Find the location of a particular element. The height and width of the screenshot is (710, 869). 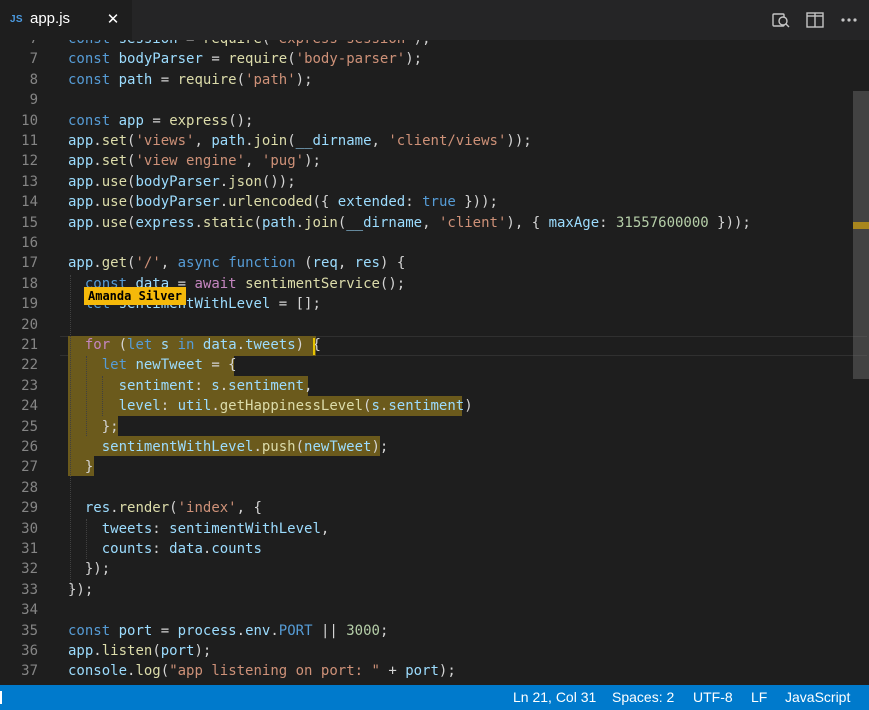

code-line: 35 const port = process.env.PORT || 3000; is located at coordinates (434, 631).